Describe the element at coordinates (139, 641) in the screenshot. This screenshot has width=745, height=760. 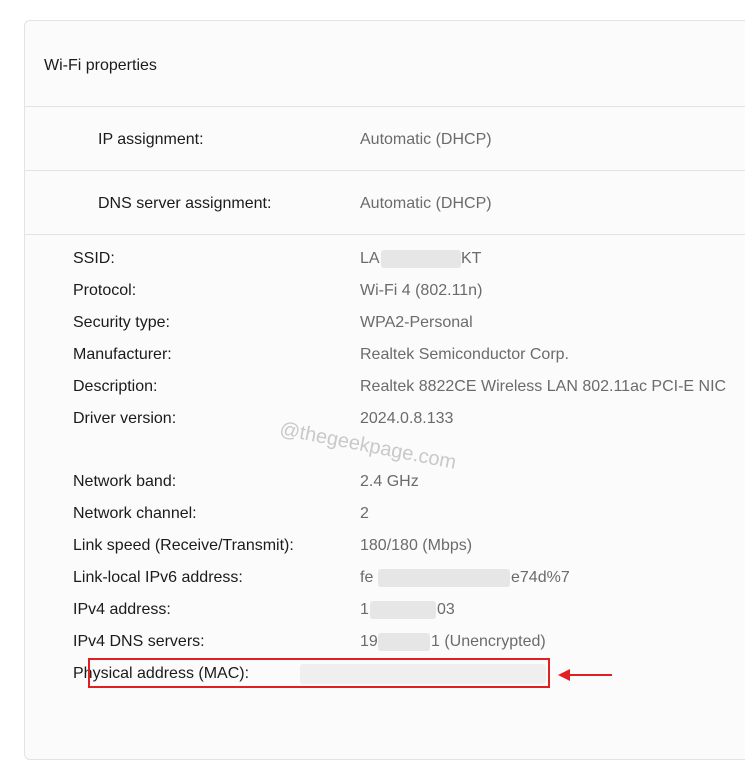
I see `property-label: IPv4 DNS servers:` at that location.